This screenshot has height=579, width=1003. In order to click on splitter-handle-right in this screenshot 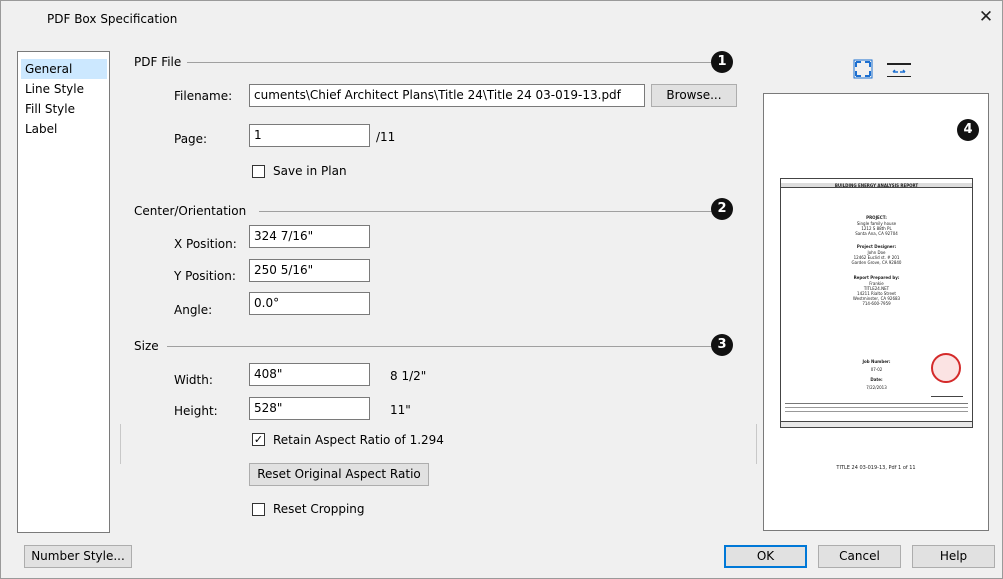, I will do `click(756, 444)`.